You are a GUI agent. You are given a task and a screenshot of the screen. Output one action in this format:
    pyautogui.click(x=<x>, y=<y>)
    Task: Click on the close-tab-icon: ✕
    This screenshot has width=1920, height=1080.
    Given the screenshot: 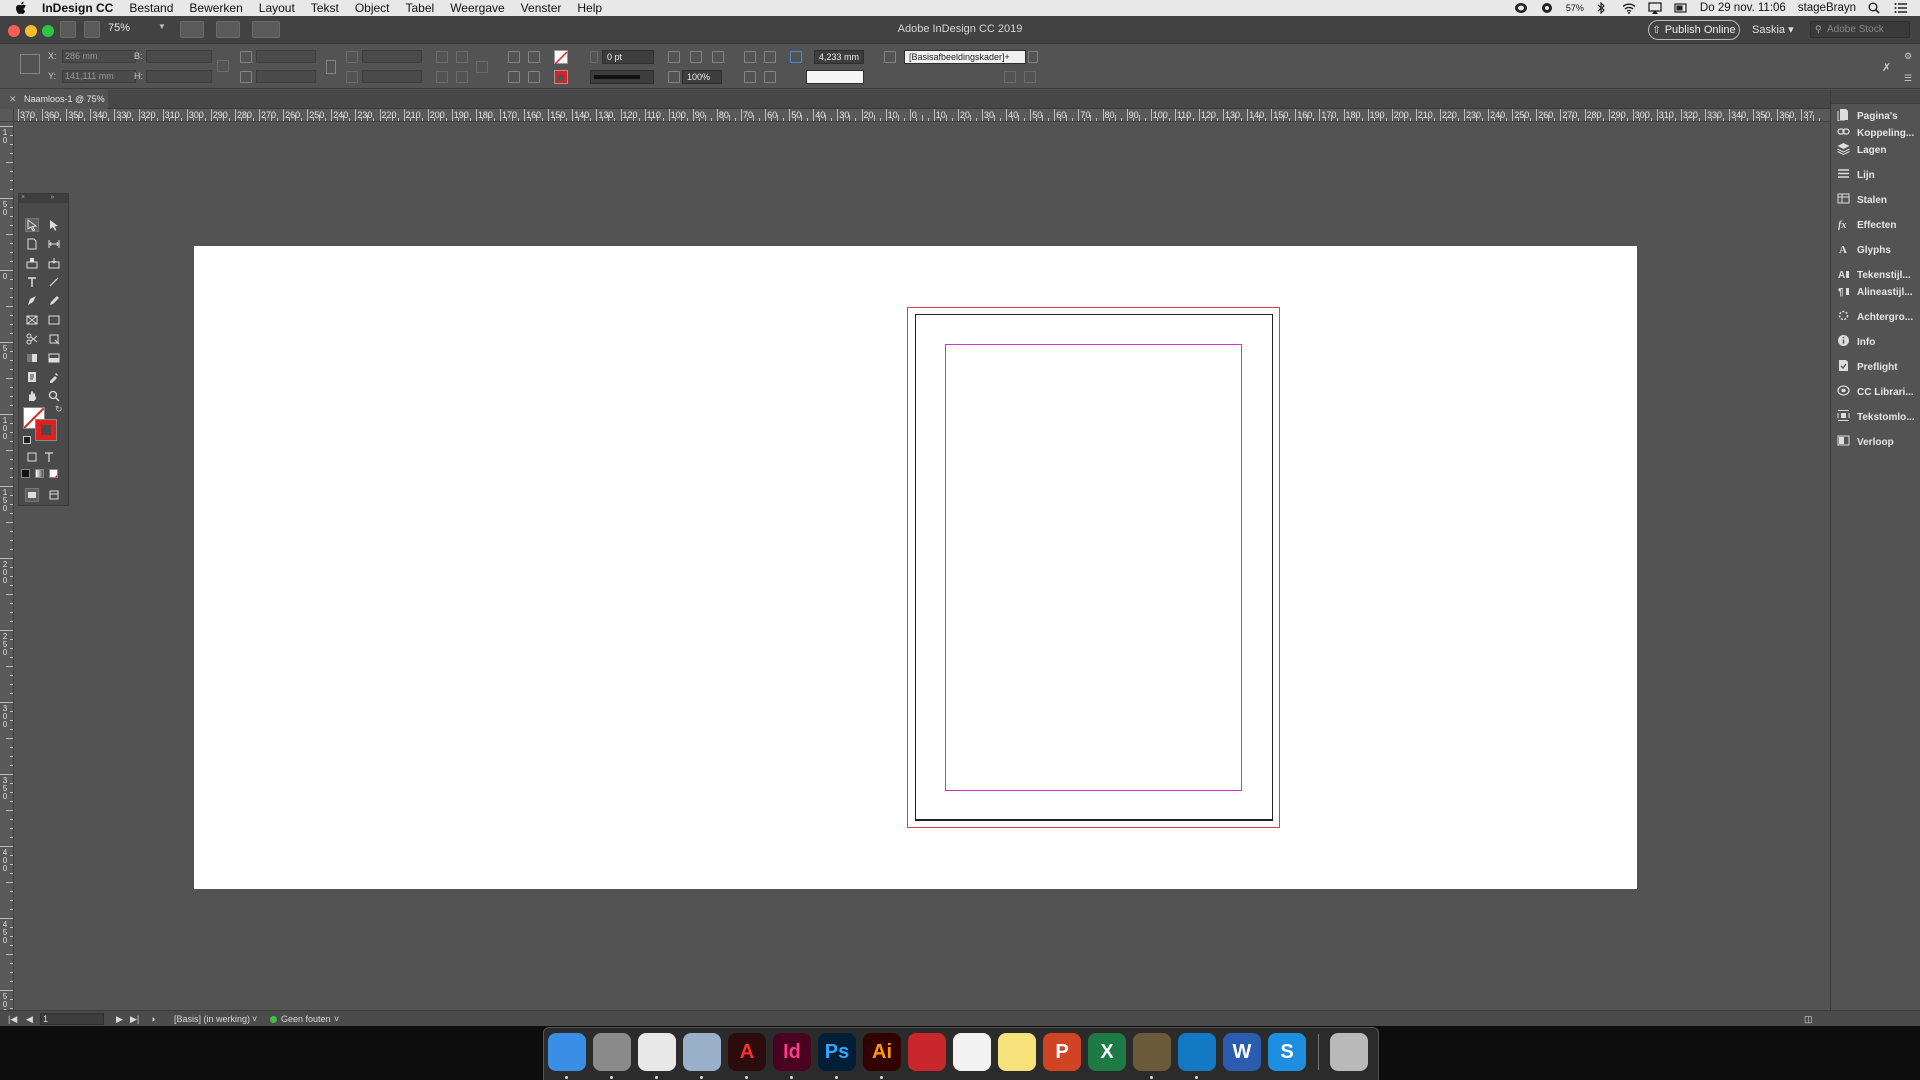 What is the action you would take?
    pyautogui.click(x=13, y=99)
    